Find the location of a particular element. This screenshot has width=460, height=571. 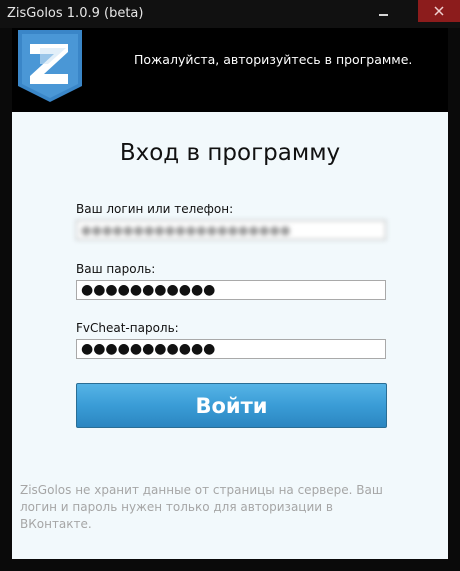

zisgolos-logo-icon is located at coordinates (50, 66).